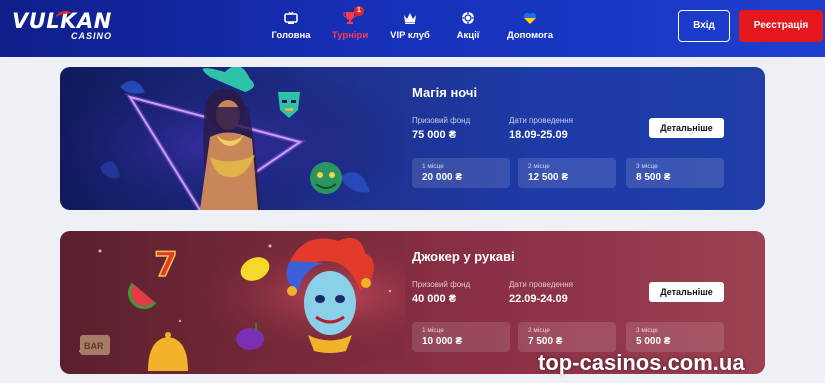 The height and width of the screenshot is (383, 825). What do you see at coordinates (442, 341) in the screenshot?
I see `place-value: 10 000 ₴` at bounding box center [442, 341].